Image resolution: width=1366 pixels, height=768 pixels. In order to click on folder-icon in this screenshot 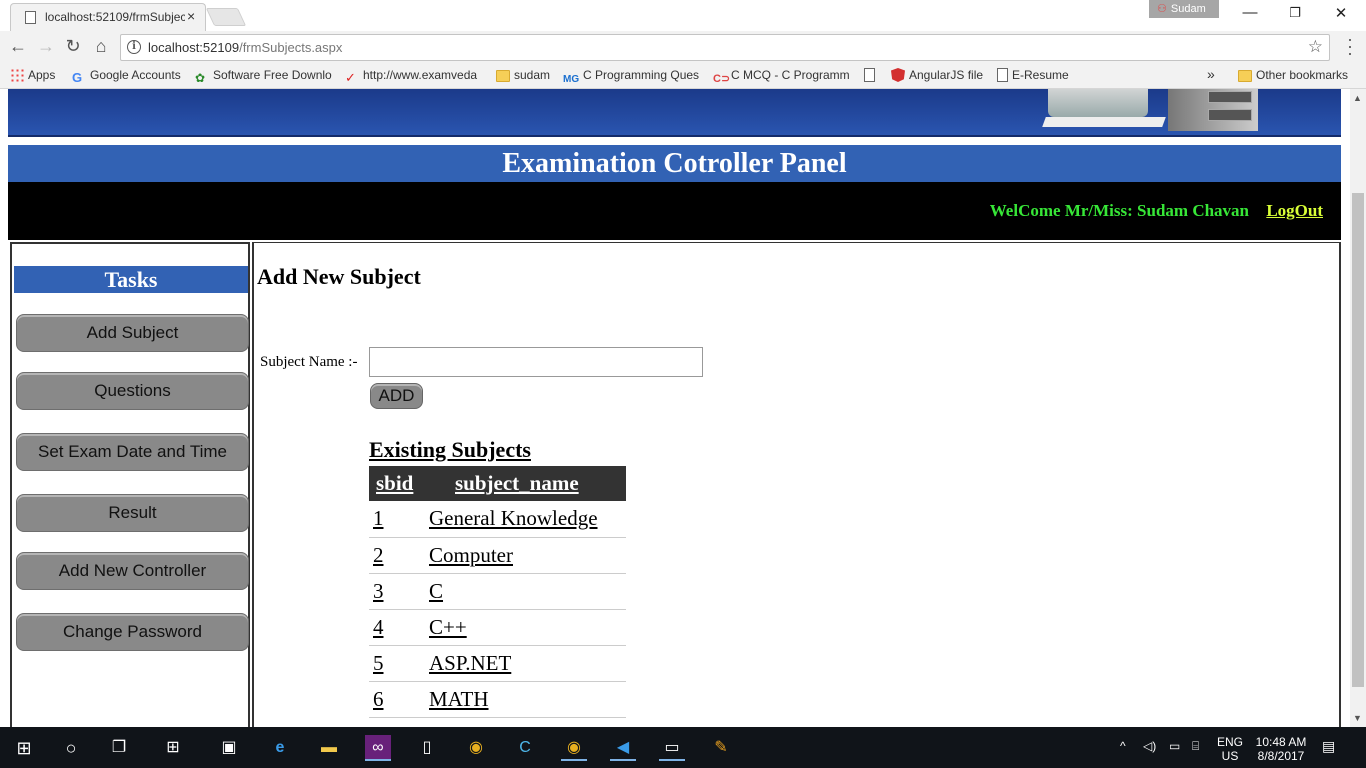, I will do `click(503, 76)`.